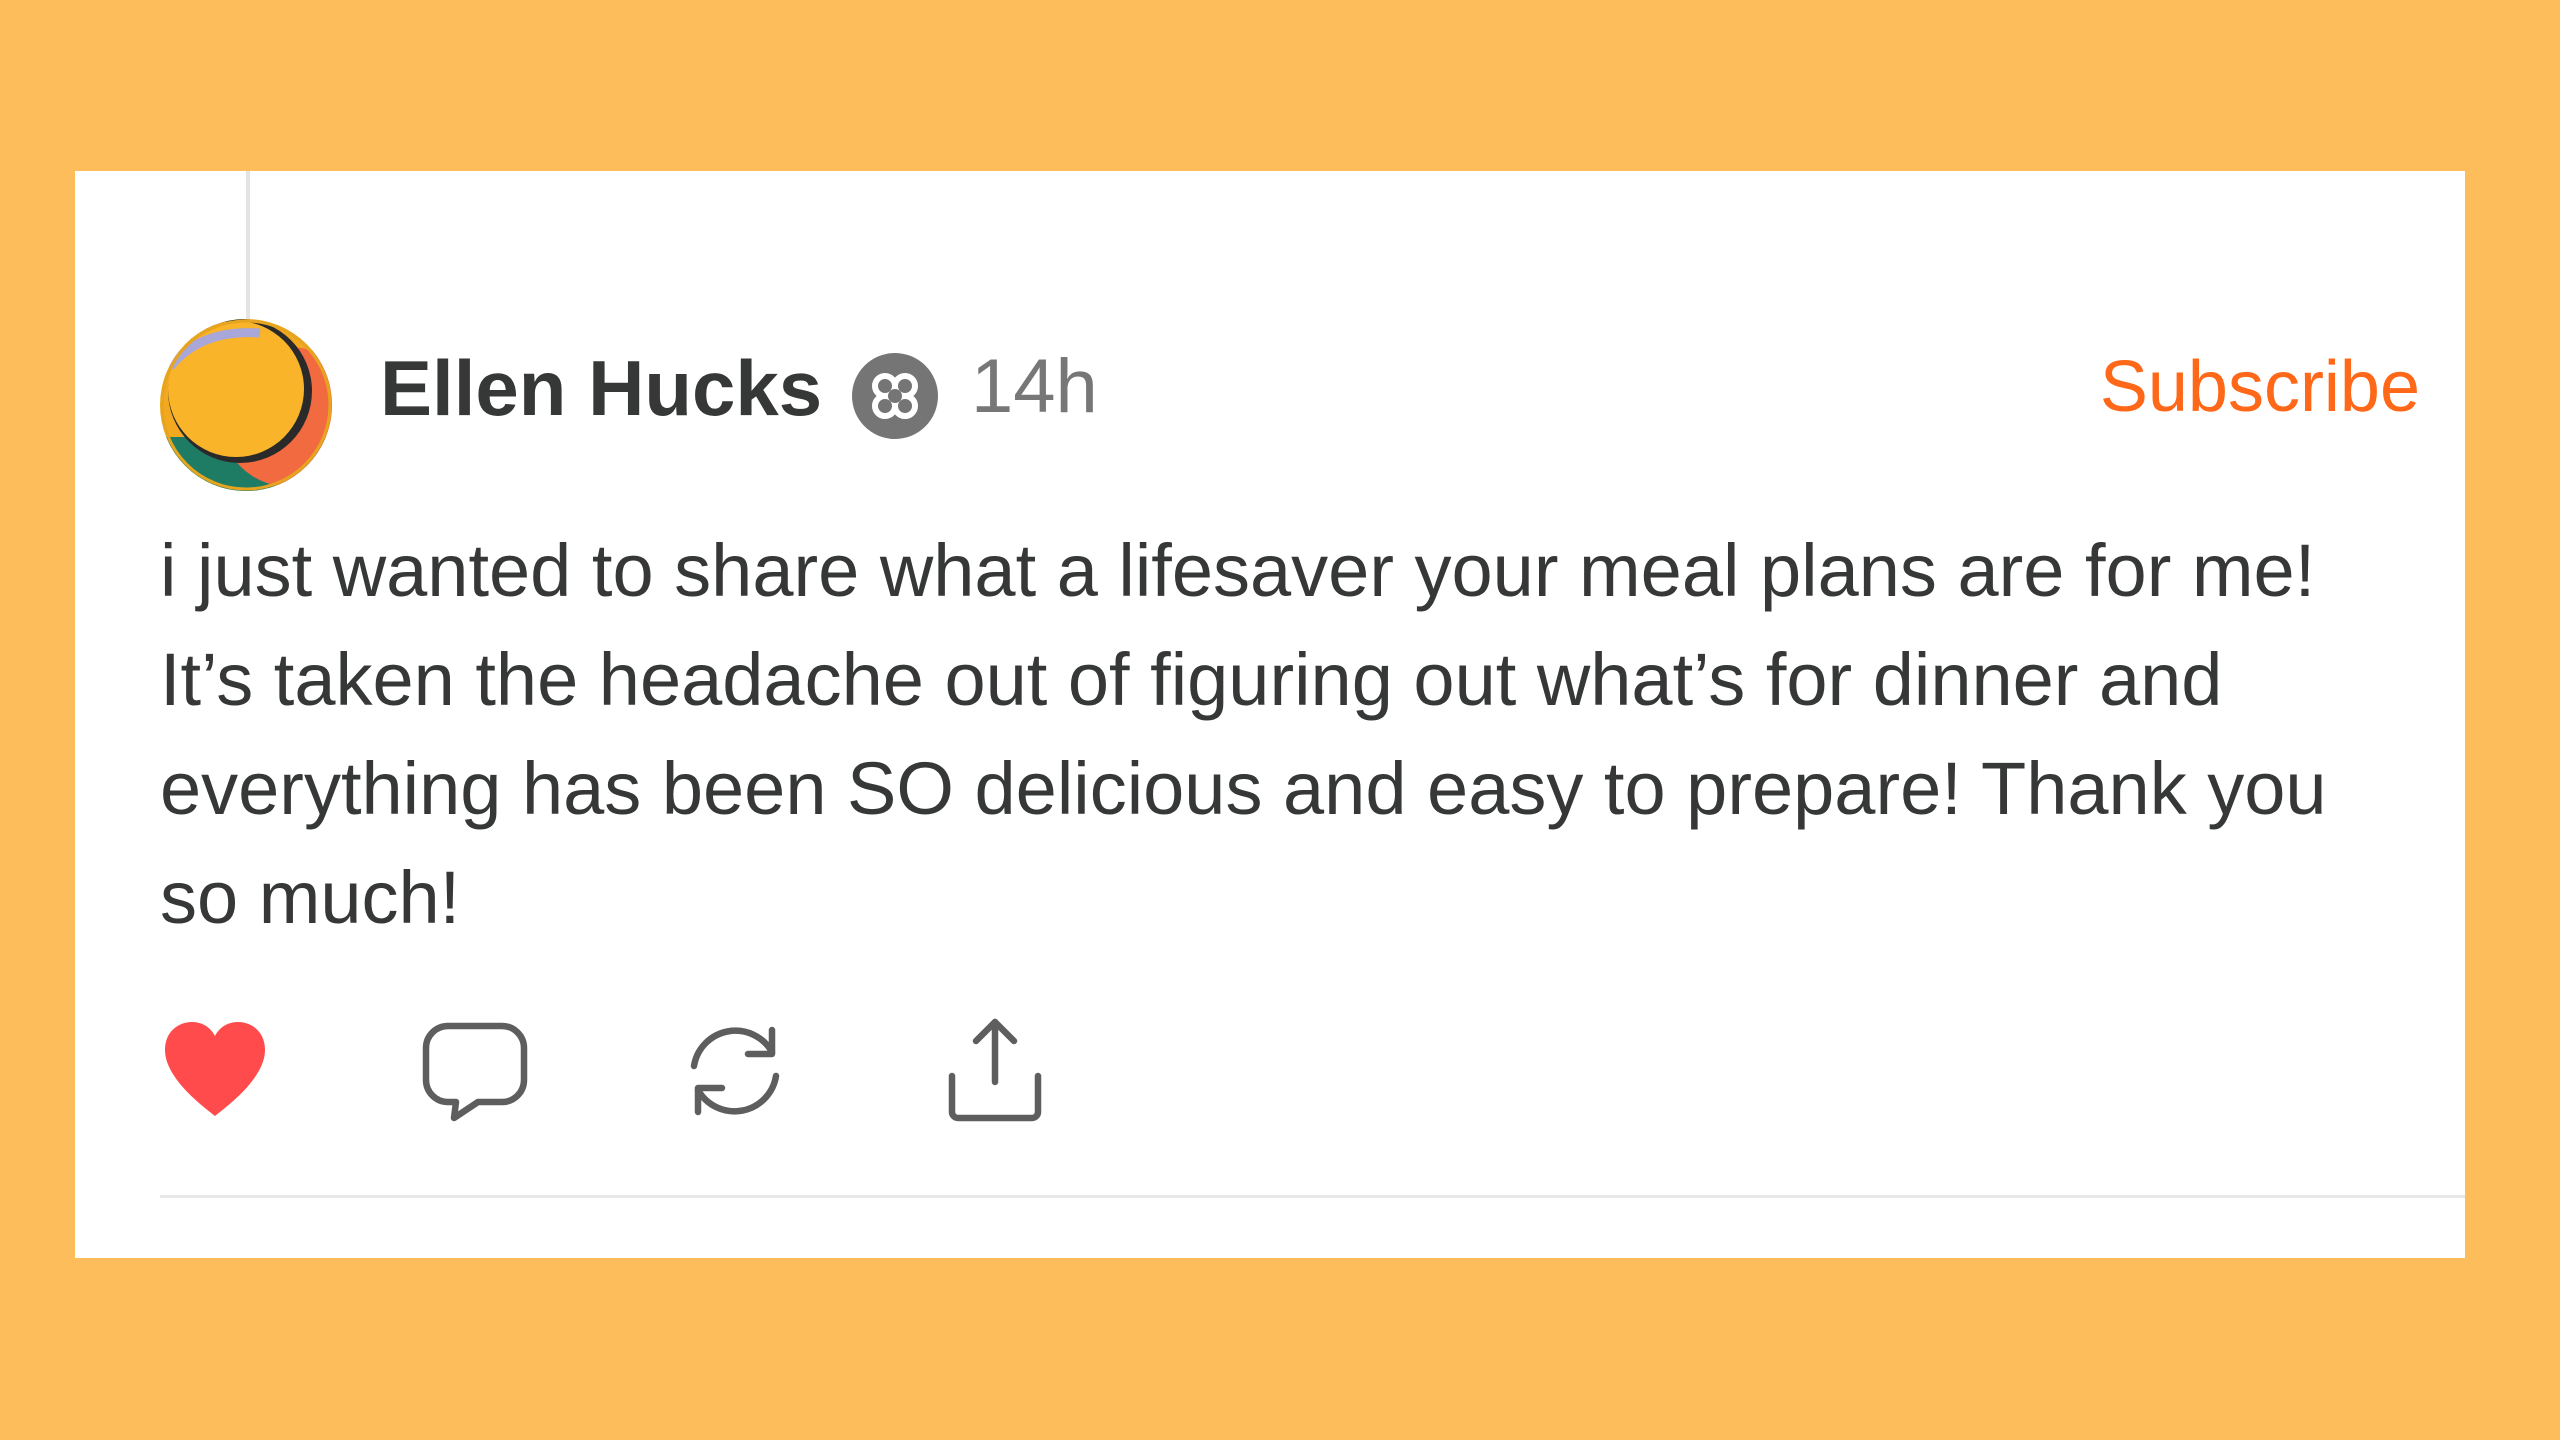 The width and height of the screenshot is (2560, 1440). What do you see at coordinates (248, 246) in the screenshot?
I see `thread-line` at bounding box center [248, 246].